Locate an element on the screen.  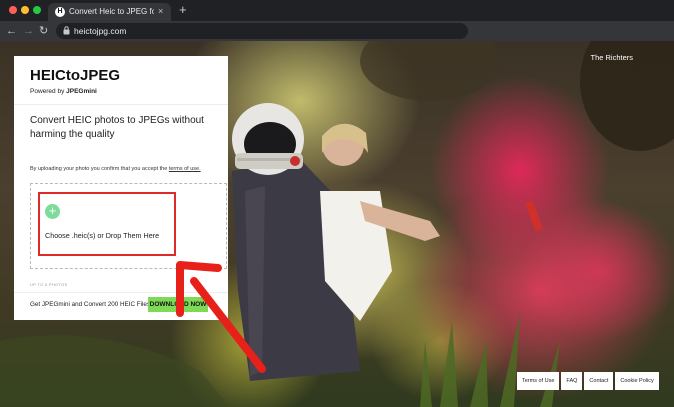
close-window-button is located at coordinates (13, 10).